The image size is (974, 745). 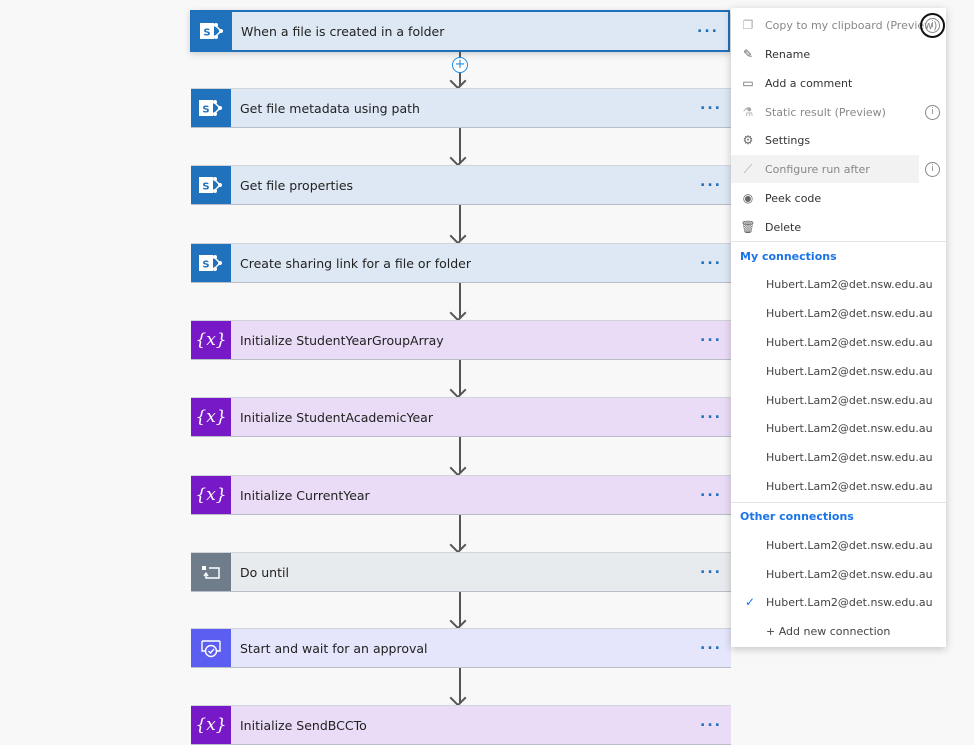 What do you see at coordinates (343, 31) in the screenshot?
I see `flow-step-title: When a file is created in a folder` at bounding box center [343, 31].